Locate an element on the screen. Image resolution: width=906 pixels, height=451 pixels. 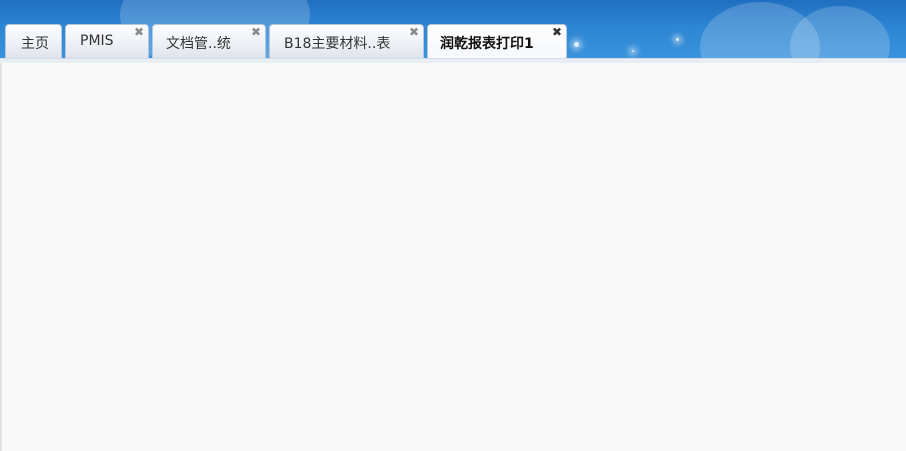
tab-pmis: PMIS ✖ is located at coordinates (107, 41).